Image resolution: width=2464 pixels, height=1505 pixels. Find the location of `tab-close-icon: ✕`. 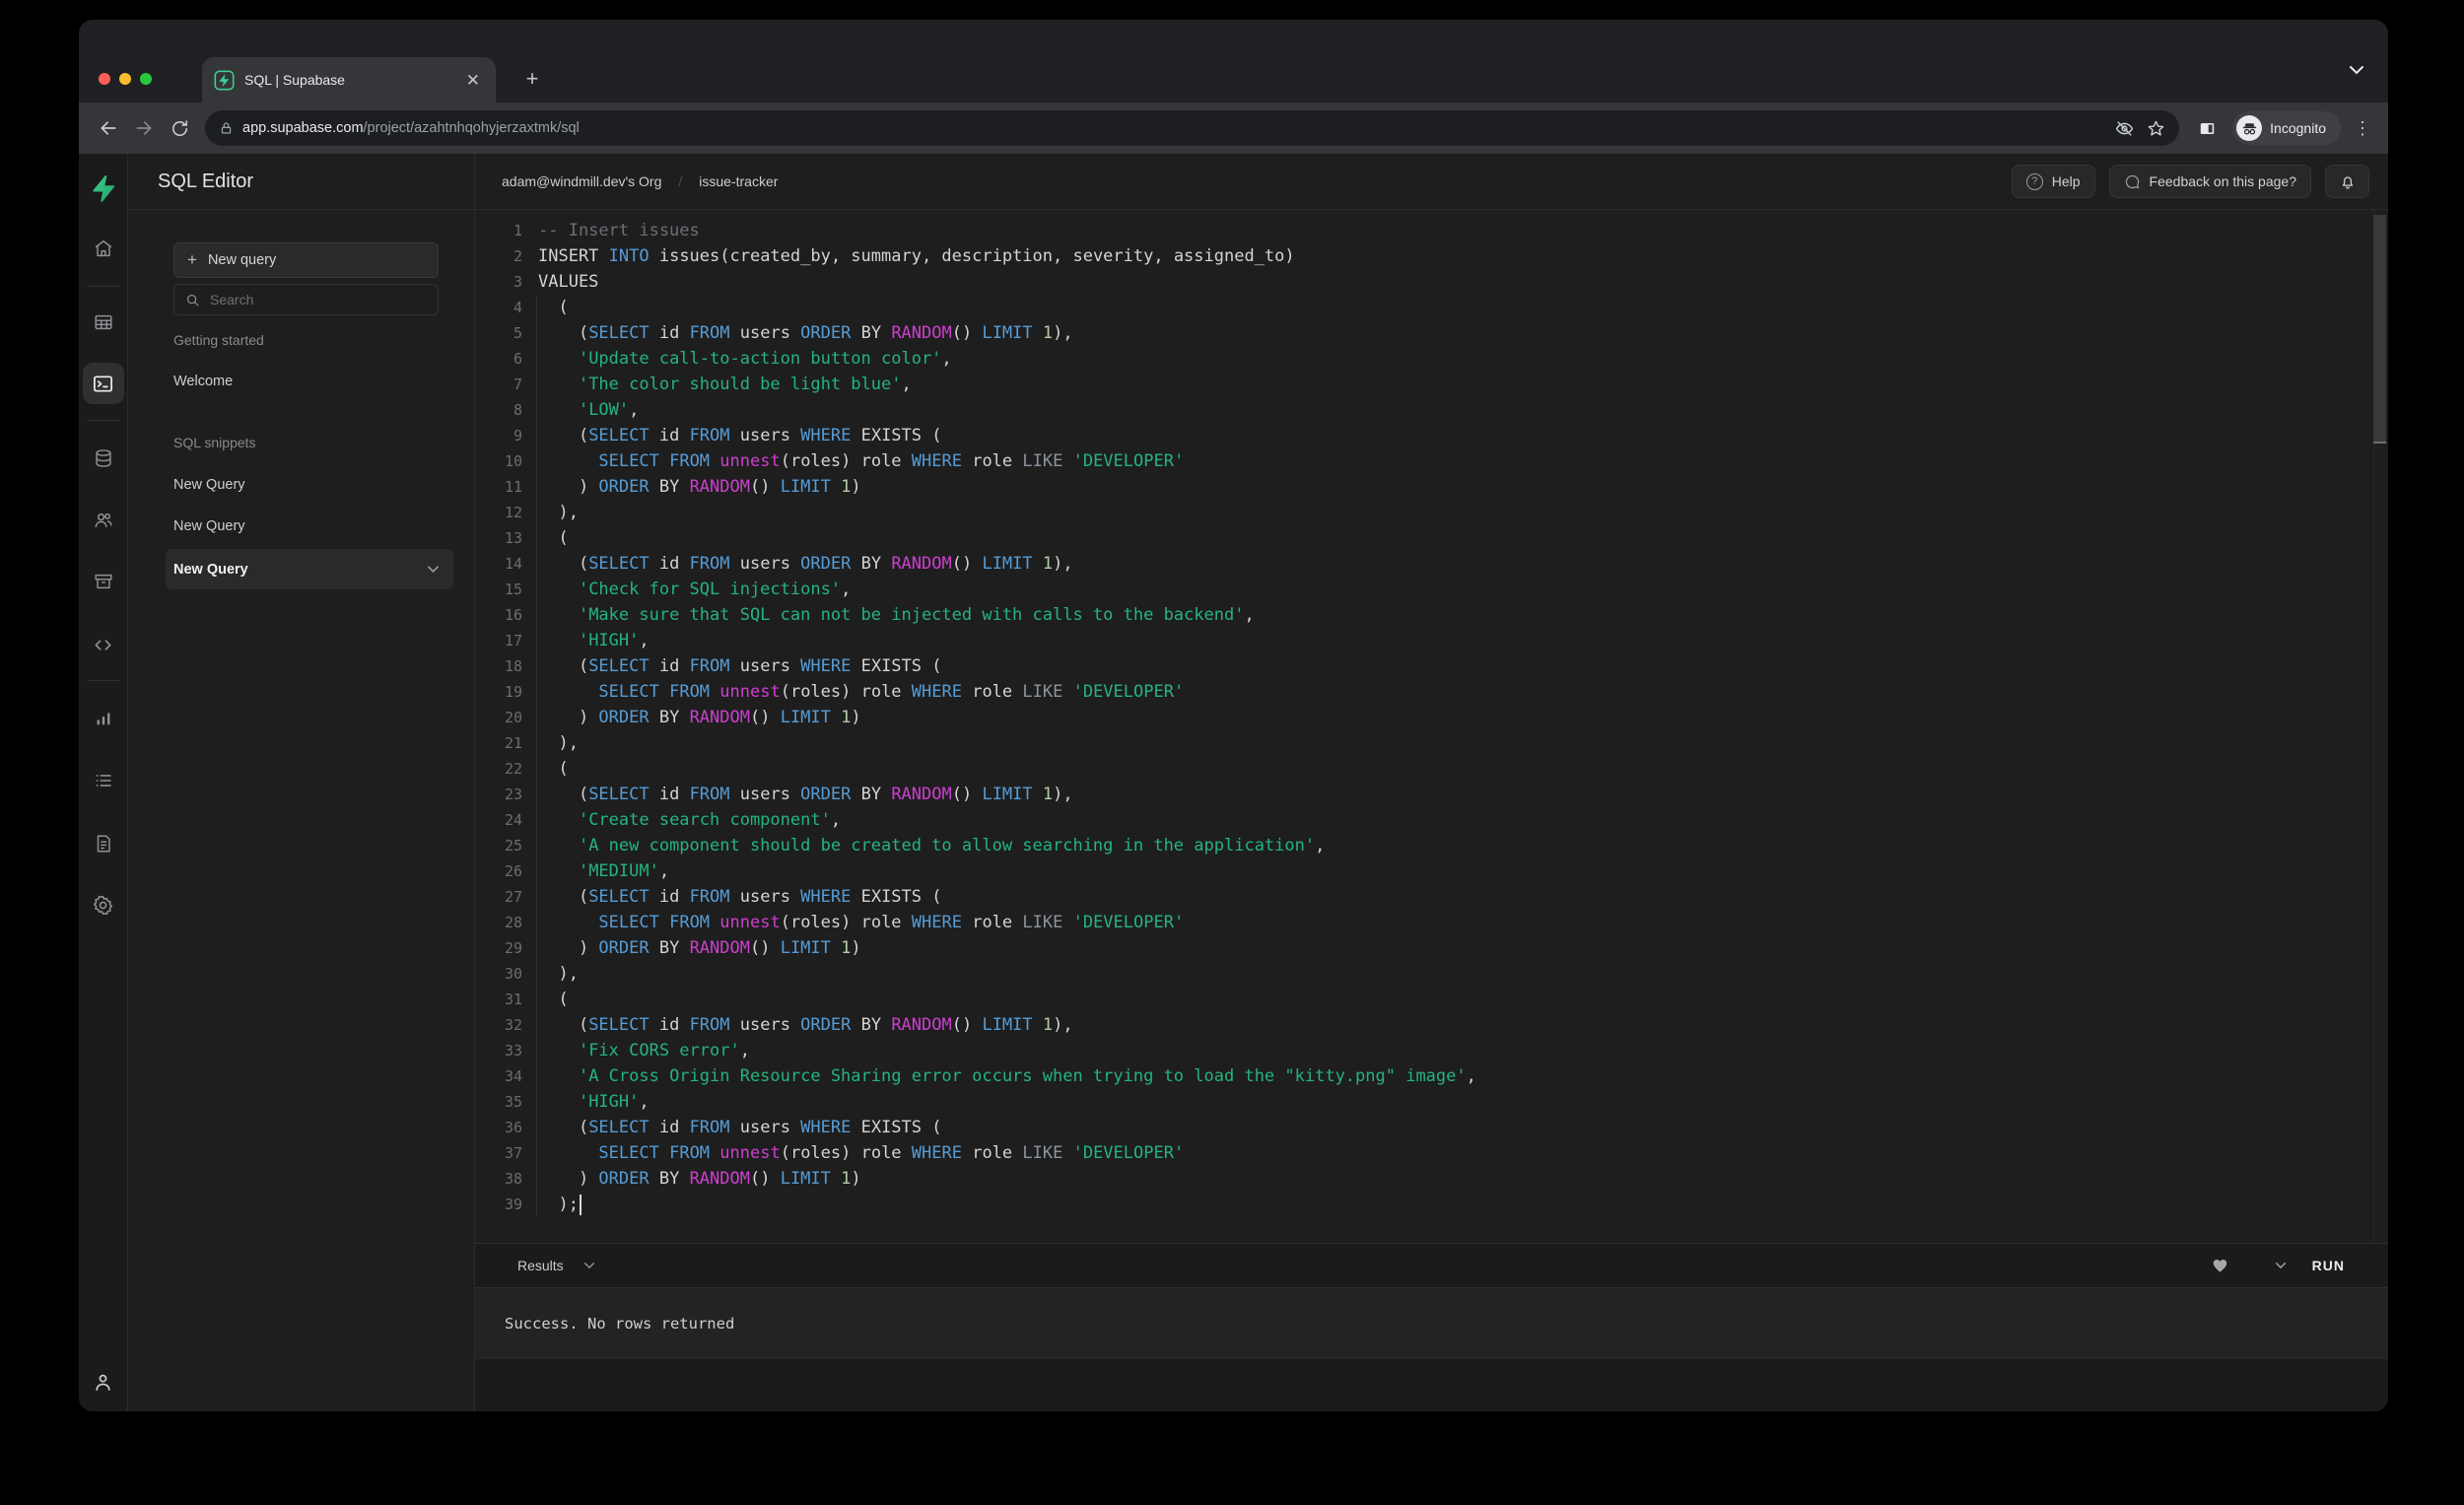

tab-close-icon: ✕ is located at coordinates (473, 80).